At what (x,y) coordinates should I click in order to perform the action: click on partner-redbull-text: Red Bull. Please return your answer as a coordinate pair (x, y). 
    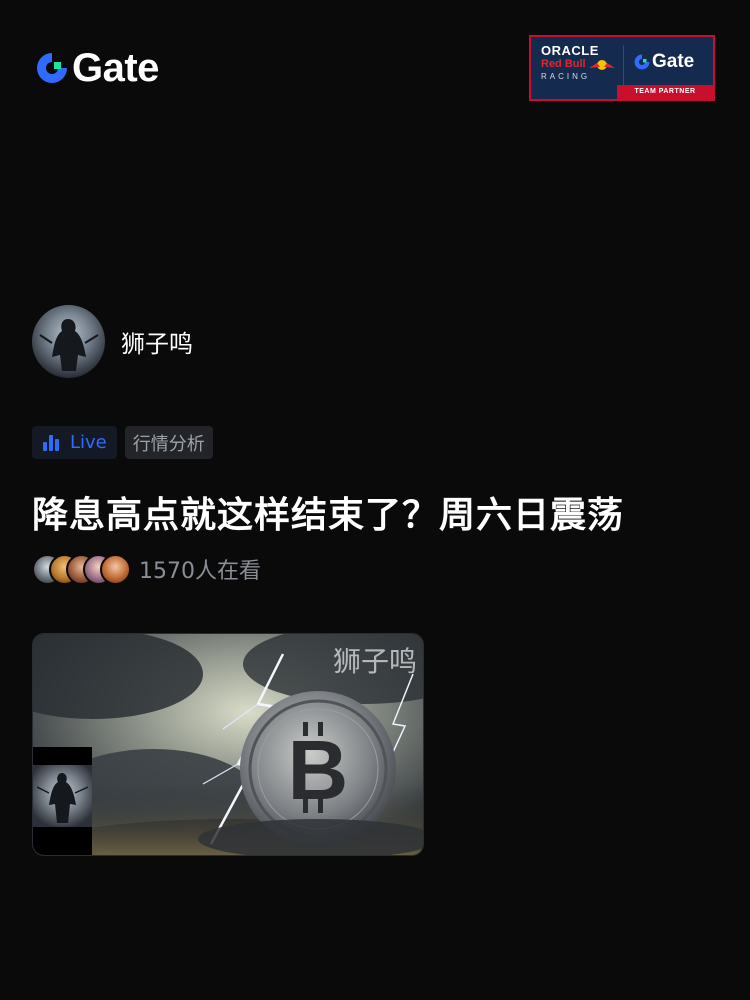
    Looking at the image, I should click on (563, 64).